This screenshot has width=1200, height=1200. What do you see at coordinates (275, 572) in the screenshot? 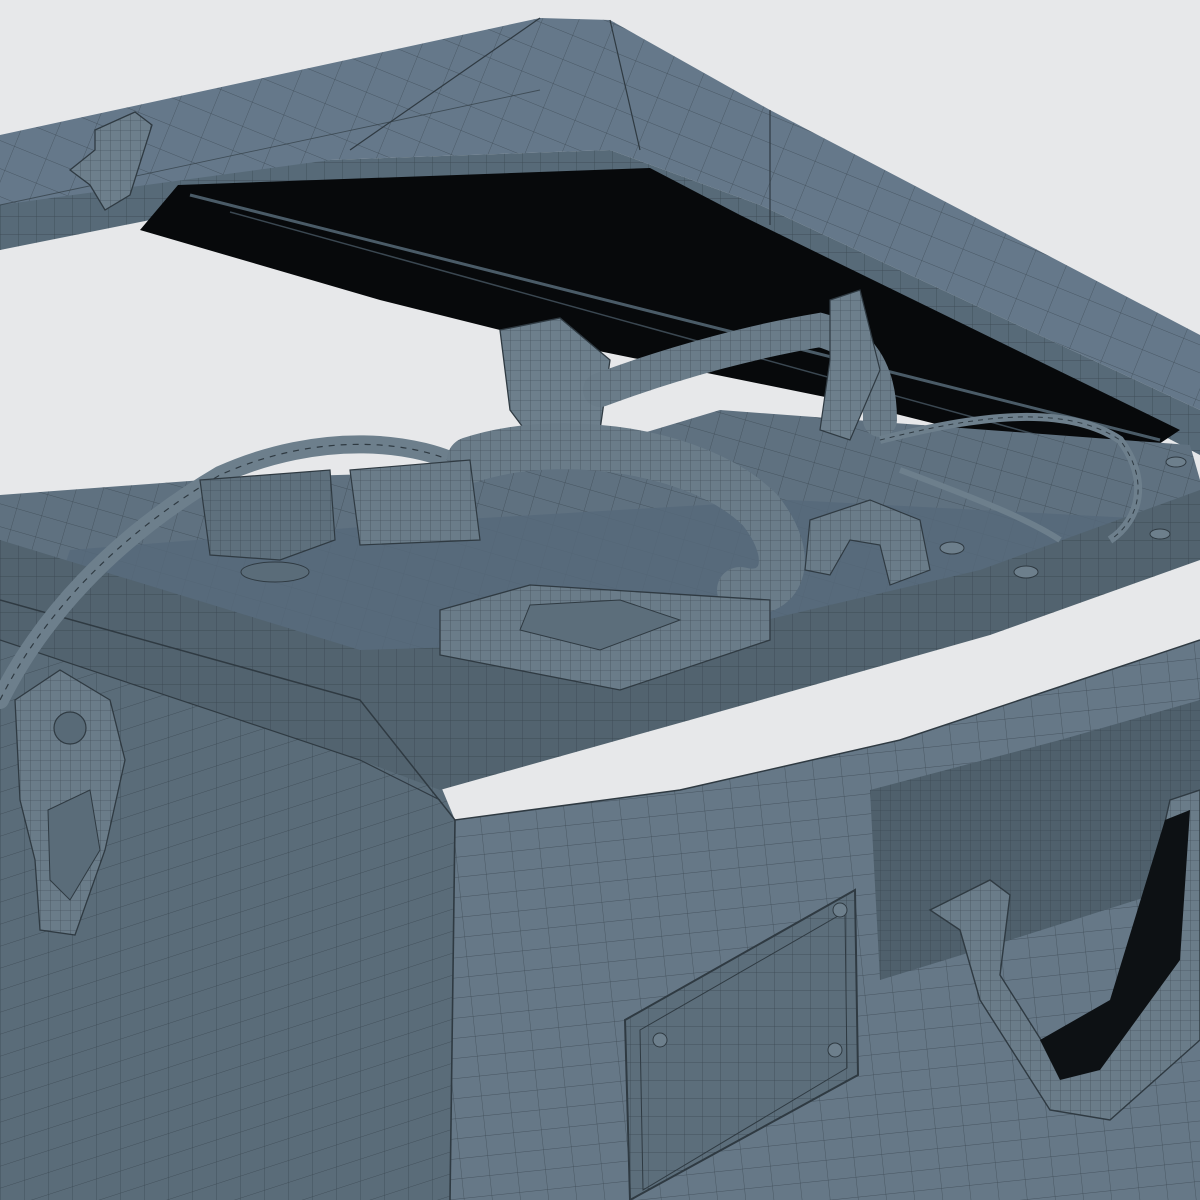
I see `plug-cap` at bounding box center [275, 572].